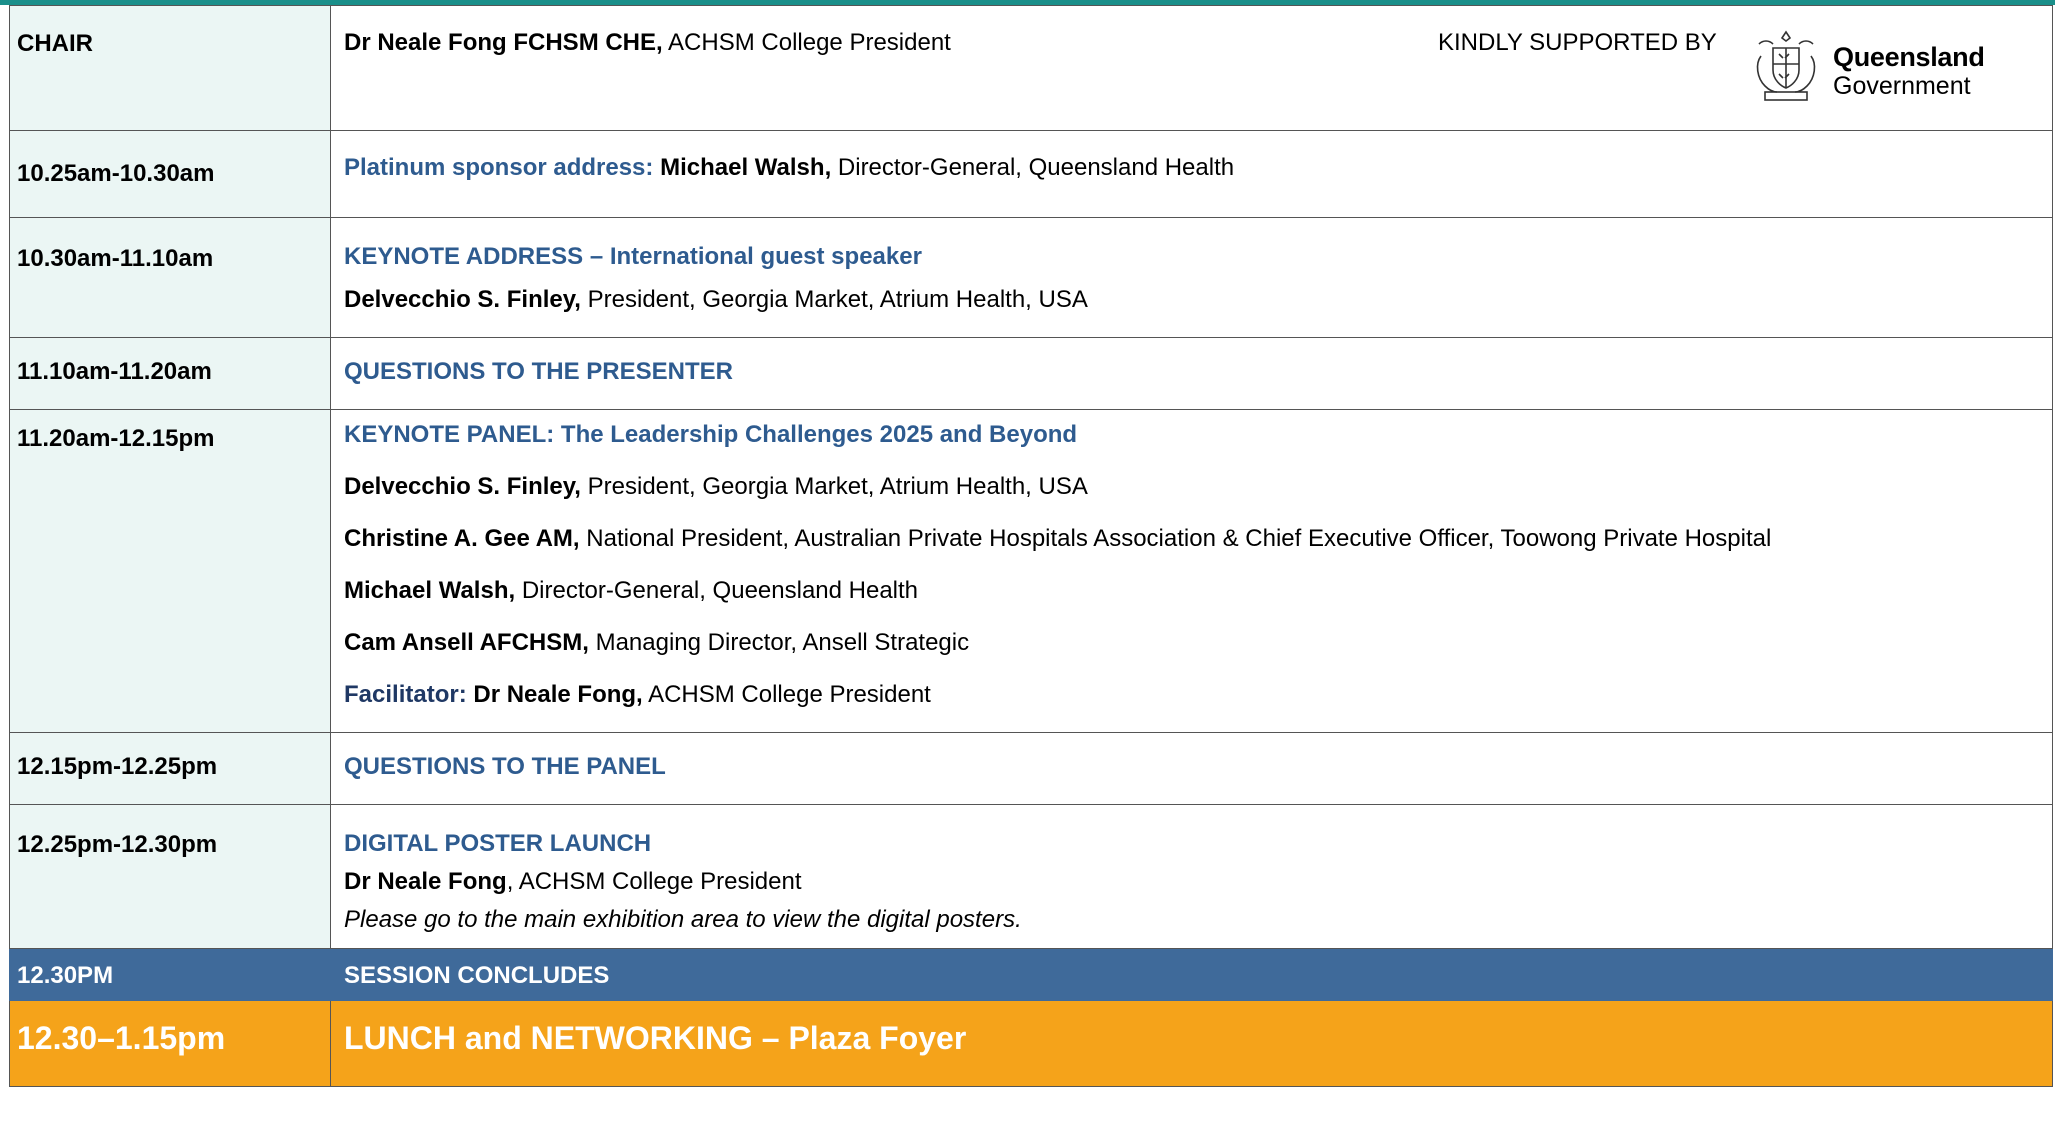 The image size is (2055, 1122). Describe the element at coordinates (1786, 65) in the screenshot. I see `queensland-crest-icon` at that location.